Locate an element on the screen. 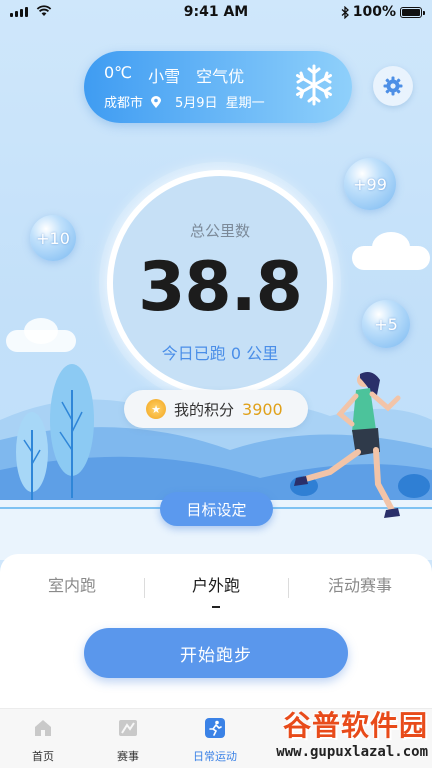 The height and width of the screenshot is (768, 432). run-mode-tabs: 室内跑 户外跑 活动赛事 is located at coordinates (216, 591).